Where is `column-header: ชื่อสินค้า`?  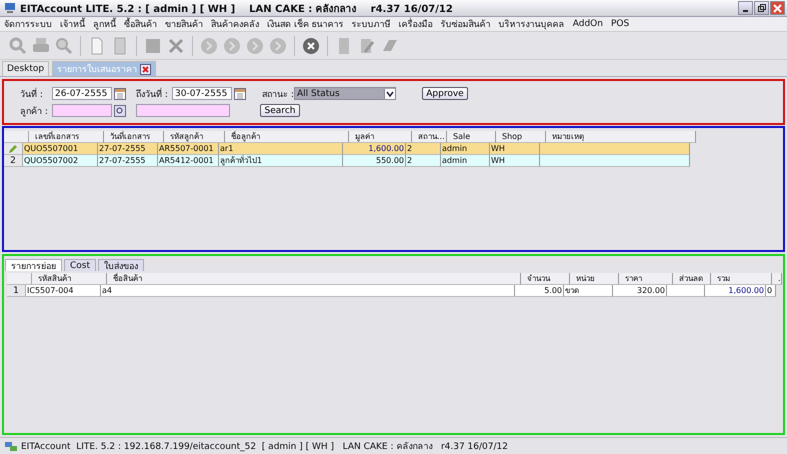 column-header: ชื่อสินค้า is located at coordinates (314, 279).